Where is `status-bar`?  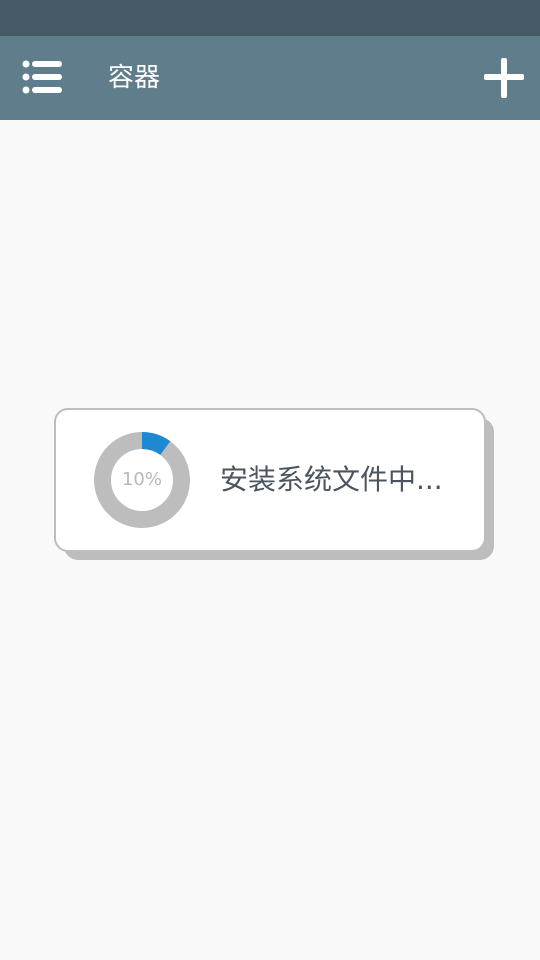 status-bar is located at coordinates (270, 18).